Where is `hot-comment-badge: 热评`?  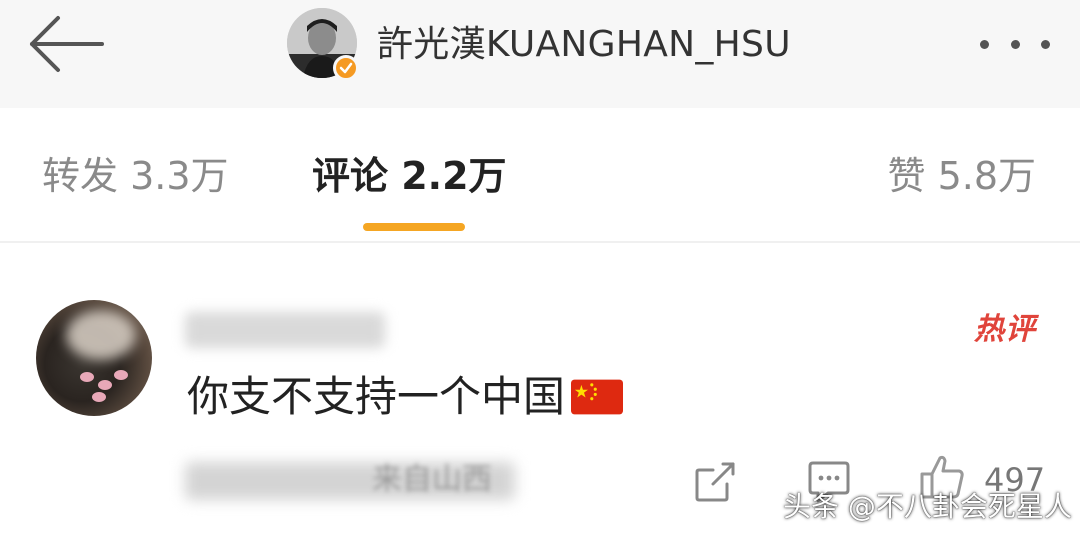 hot-comment-badge: 热评 is located at coordinates (1005, 329).